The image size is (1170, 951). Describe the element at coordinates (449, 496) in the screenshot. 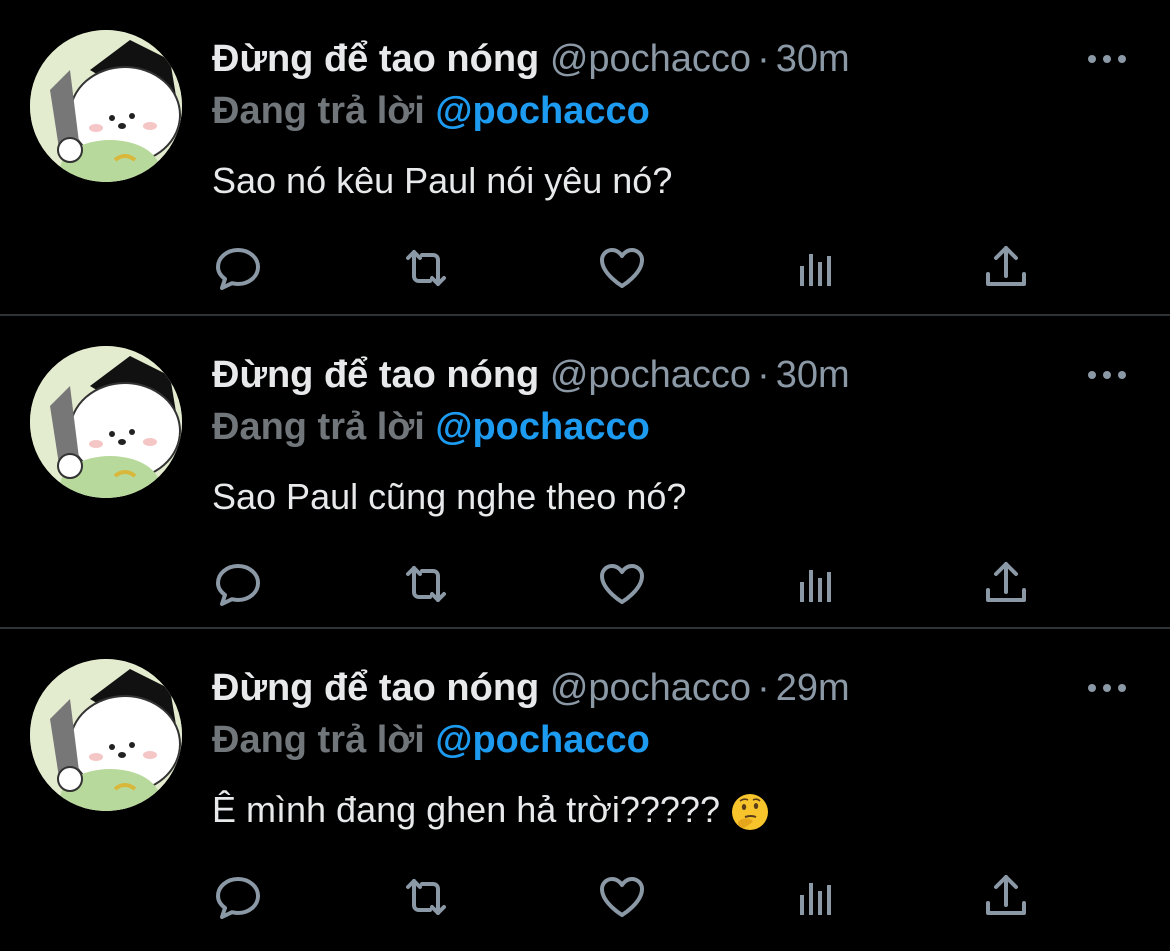

I see `tweet-text: Sao Paul cũng nghe theo nó?` at that location.